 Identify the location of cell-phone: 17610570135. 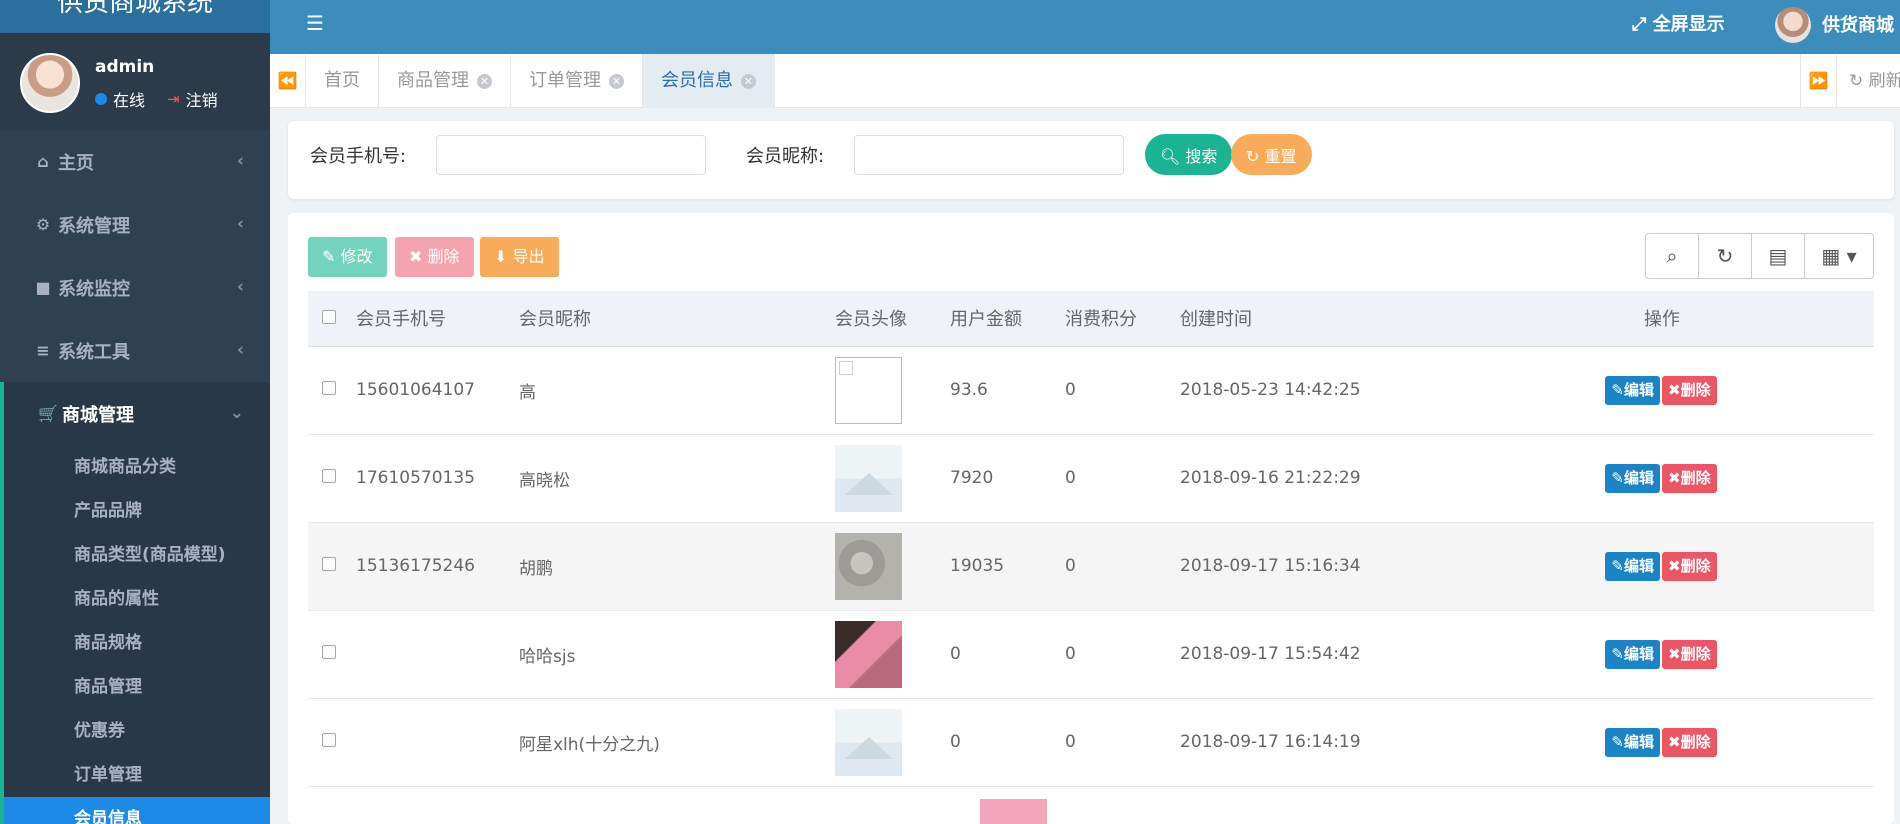
(415, 478).